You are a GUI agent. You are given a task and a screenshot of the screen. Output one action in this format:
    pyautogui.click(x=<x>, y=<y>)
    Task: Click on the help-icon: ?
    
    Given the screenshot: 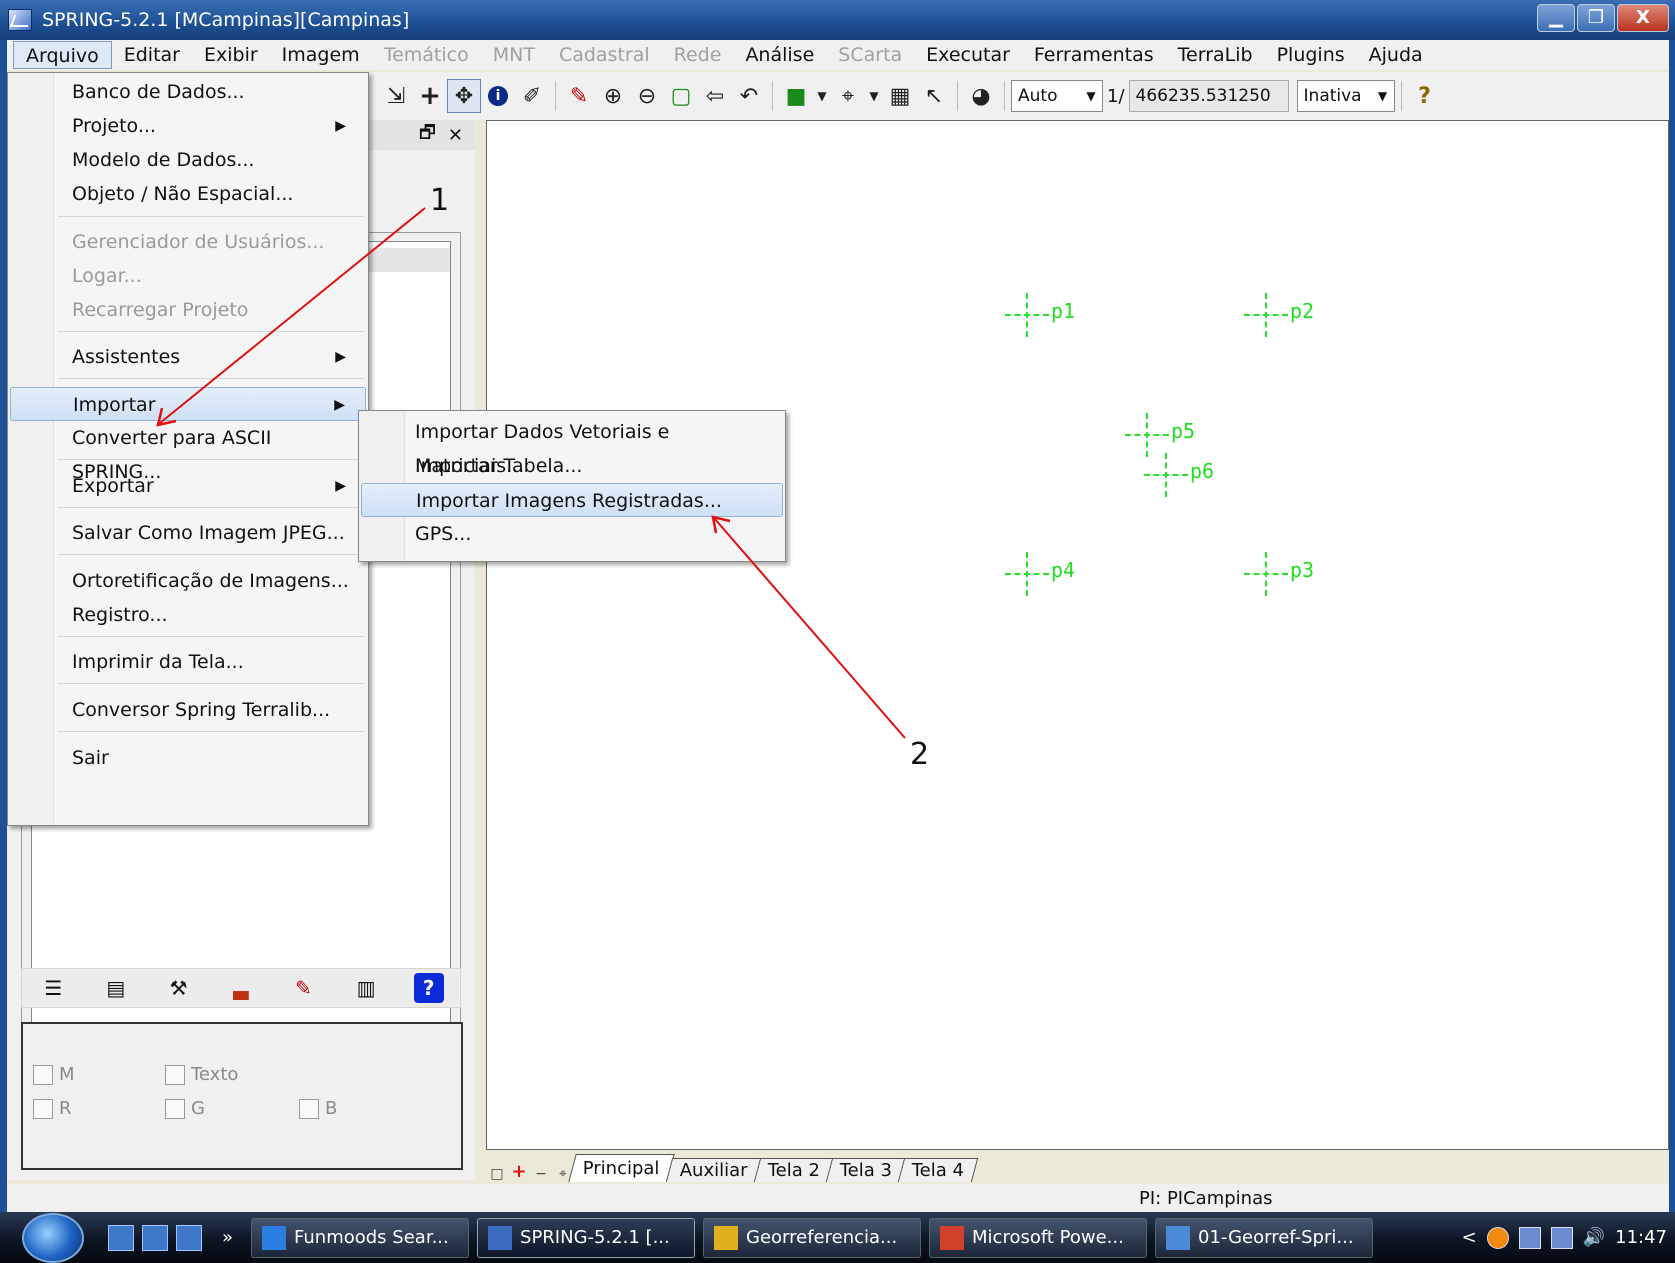 What is the action you would take?
    pyautogui.click(x=428, y=988)
    